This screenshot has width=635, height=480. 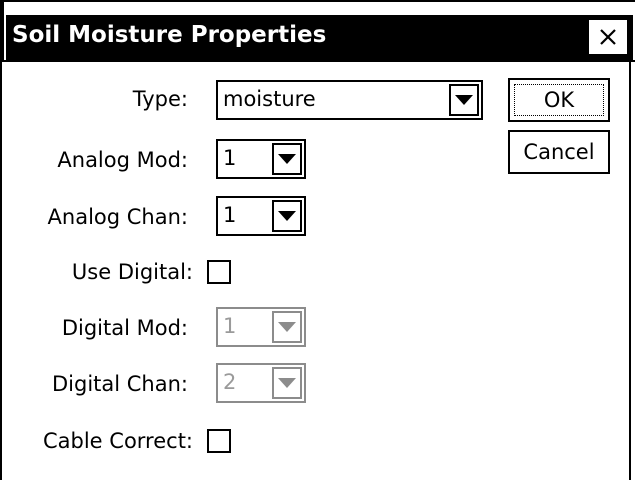 What do you see at coordinates (230, 215) in the screenshot?
I see `analog-chan-value: 1` at bounding box center [230, 215].